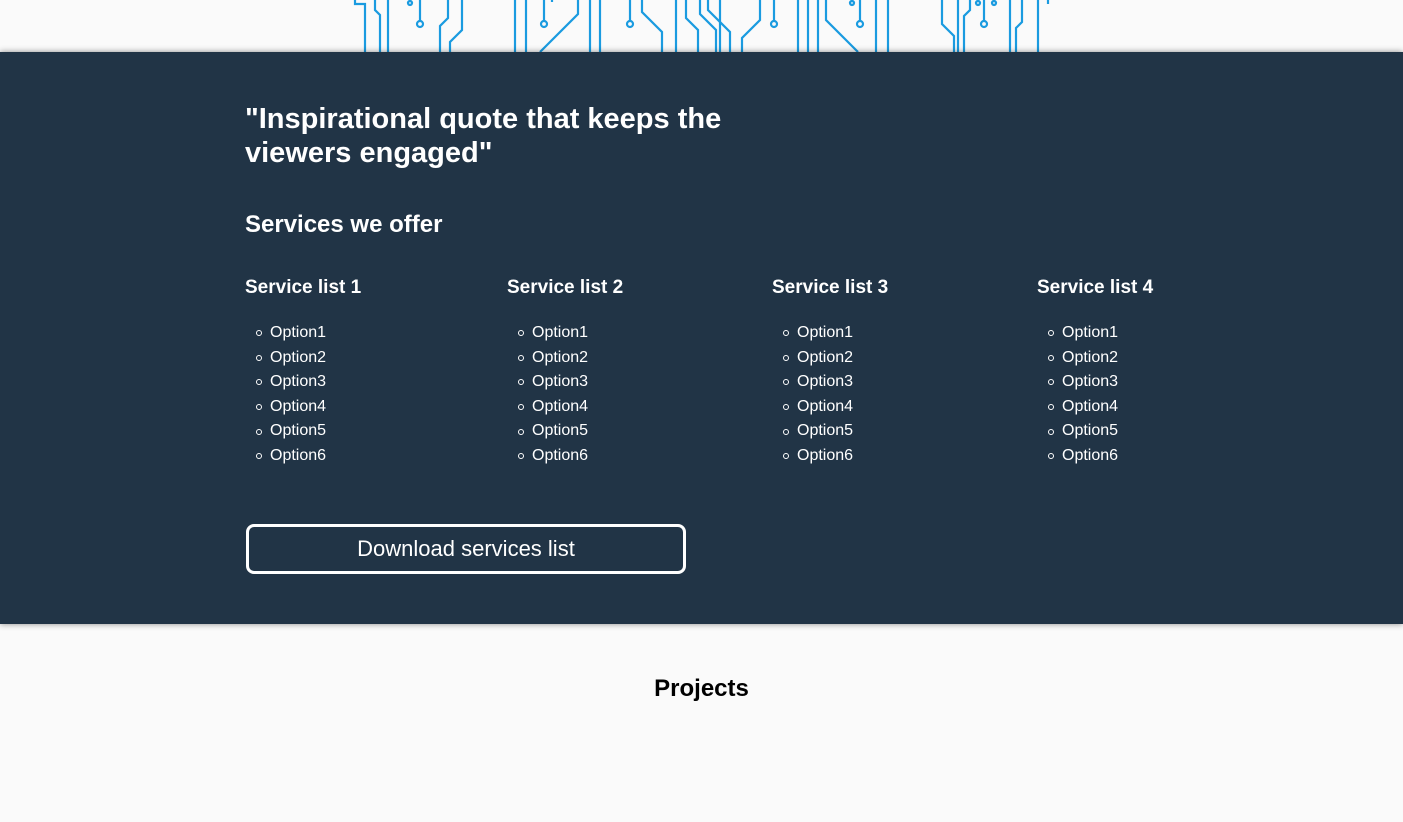 The width and height of the screenshot is (1403, 822). What do you see at coordinates (701, 688) in the screenshot?
I see `projects-heading: Projects` at bounding box center [701, 688].